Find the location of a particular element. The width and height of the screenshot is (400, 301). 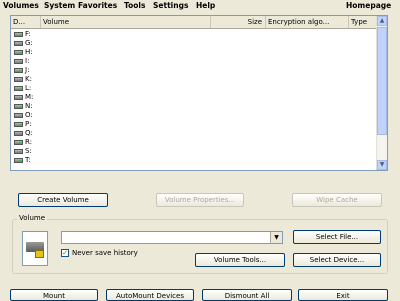

drive-letter: N: is located at coordinates (29, 106).